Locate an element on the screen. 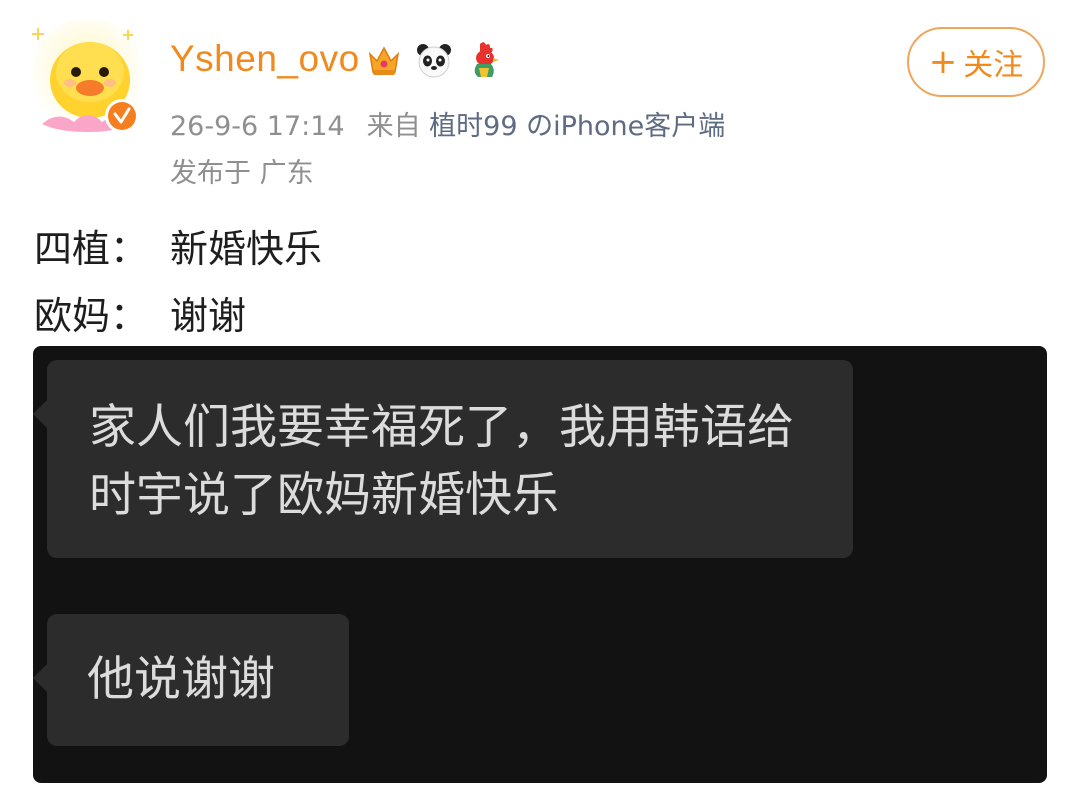  post-meta: 26-9-6 17:14 来自 植时99 のiPhone客户端 is located at coordinates (447, 123).